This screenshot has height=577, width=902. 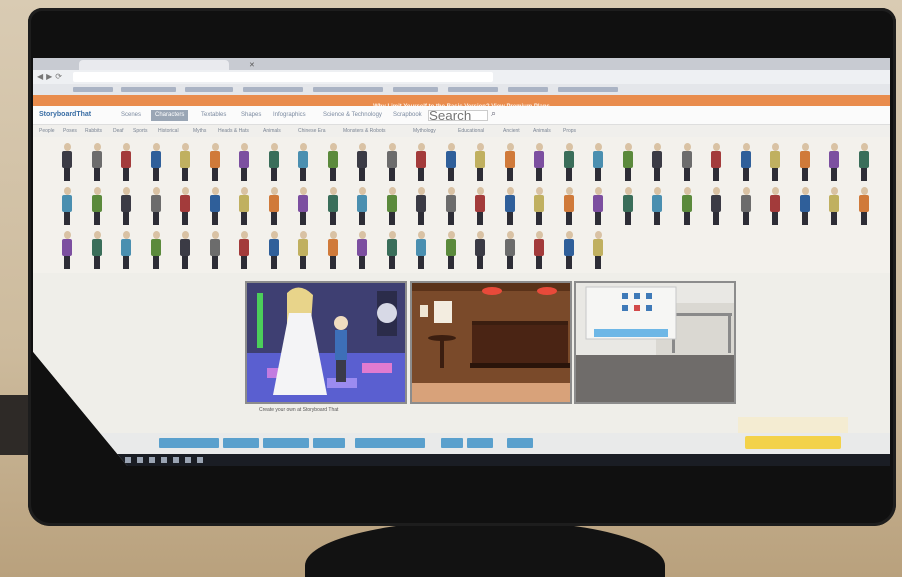 I want to click on nav-item-scrapbook: Scrapbook, so click(x=407, y=115).